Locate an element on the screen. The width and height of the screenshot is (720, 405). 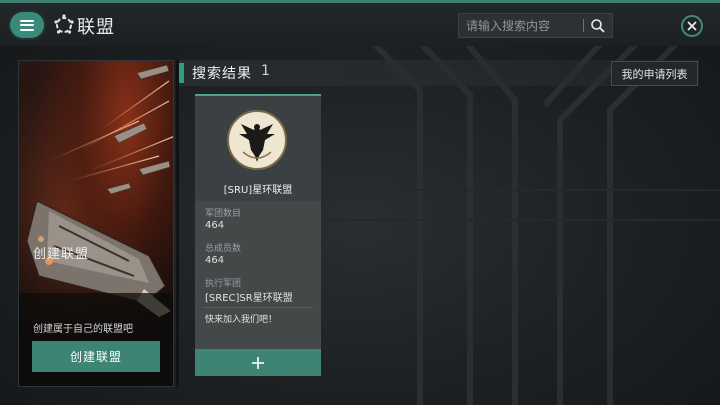
results-accent is located at coordinates (181, 73).